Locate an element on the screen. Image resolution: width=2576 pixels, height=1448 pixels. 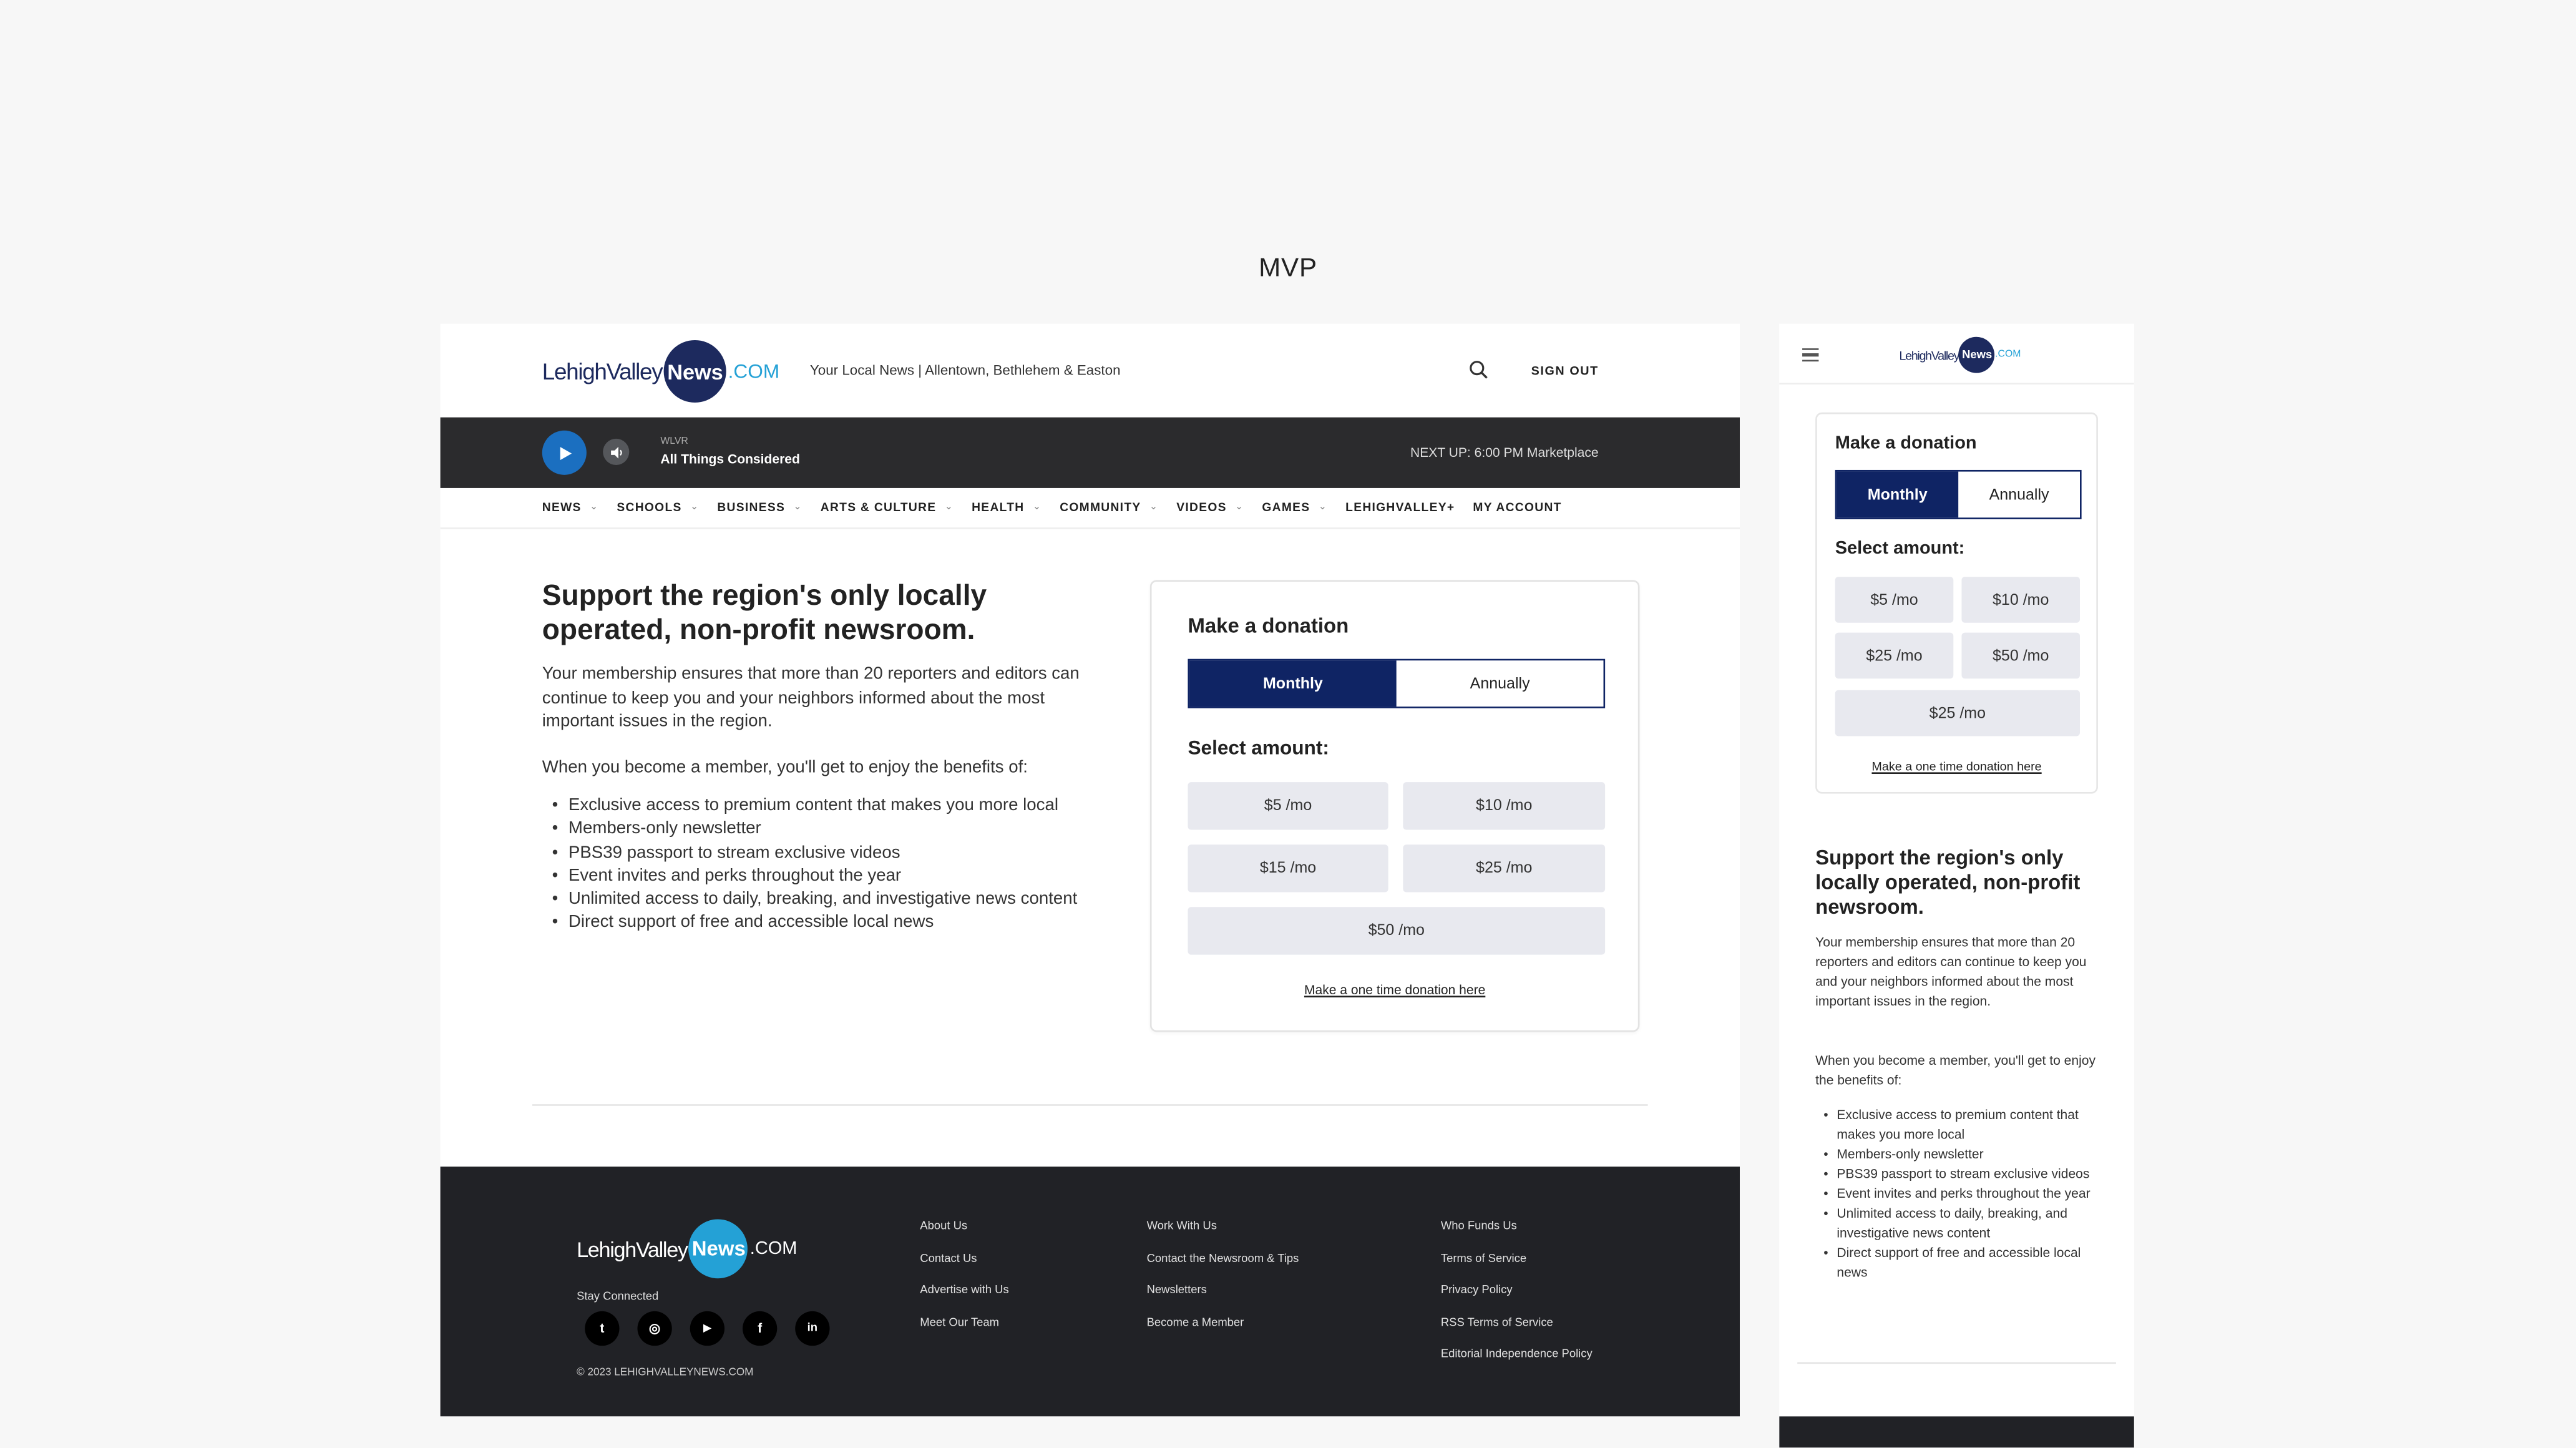
donation-title: Make a donation is located at coordinates (1268, 626).